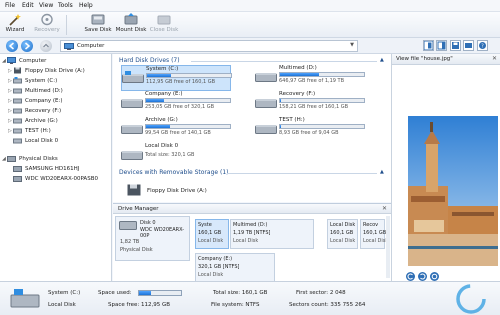 The height and width of the screenshot is (315, 500). I want to click on help-icon: ?, so click(482, 46).